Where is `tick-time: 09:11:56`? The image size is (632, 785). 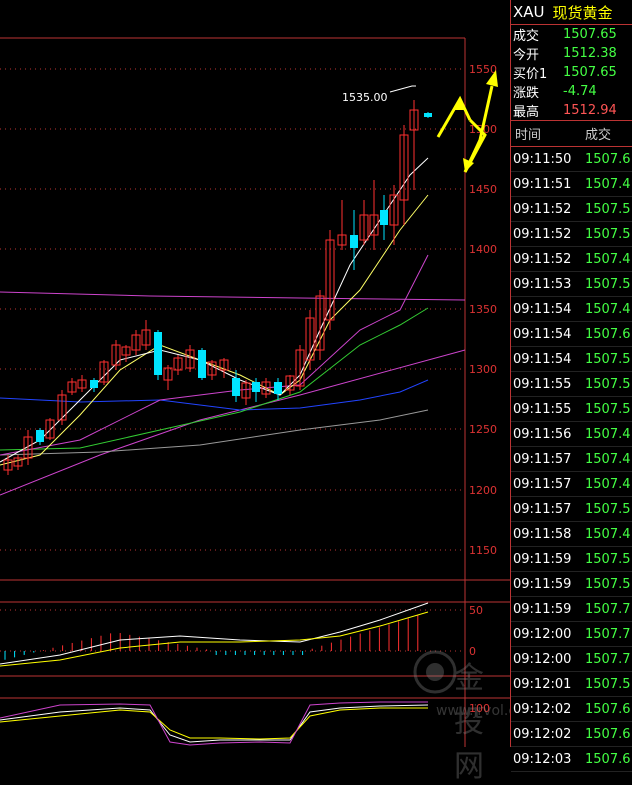
tick-time: 09:11:56 is located at coordinates (542, 434).